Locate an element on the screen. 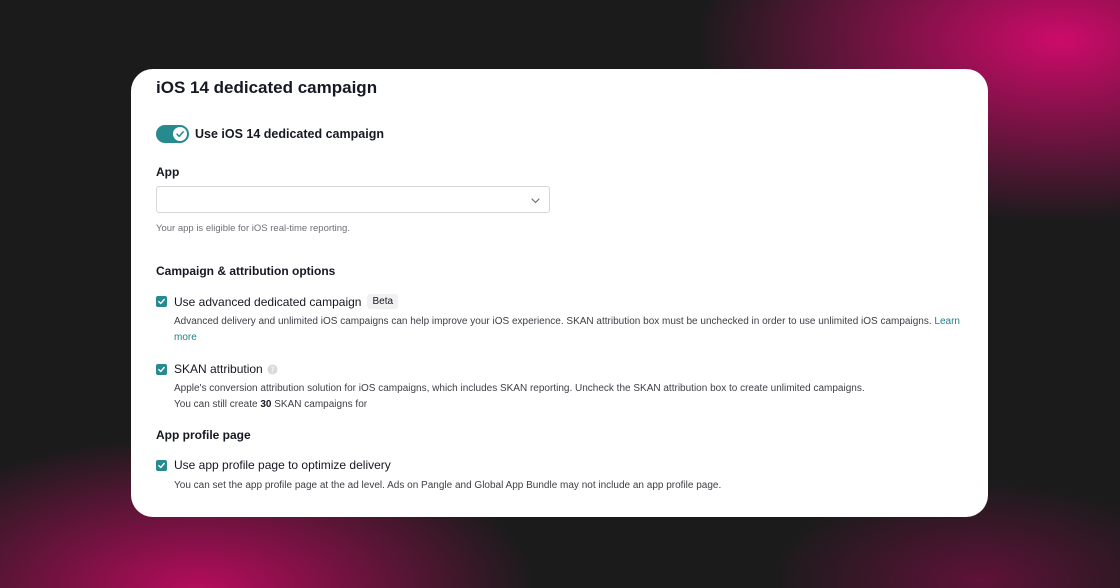  chevron-down-icon is located at coordinates (535, 201).